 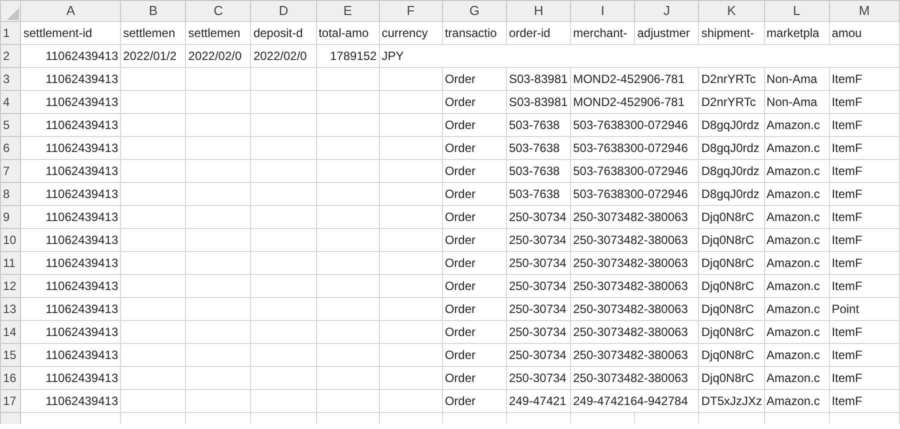 What do you see at coordinates (10, 55) in the screenshot?
I see `row-header: 2` at bounding box center [10, 55].